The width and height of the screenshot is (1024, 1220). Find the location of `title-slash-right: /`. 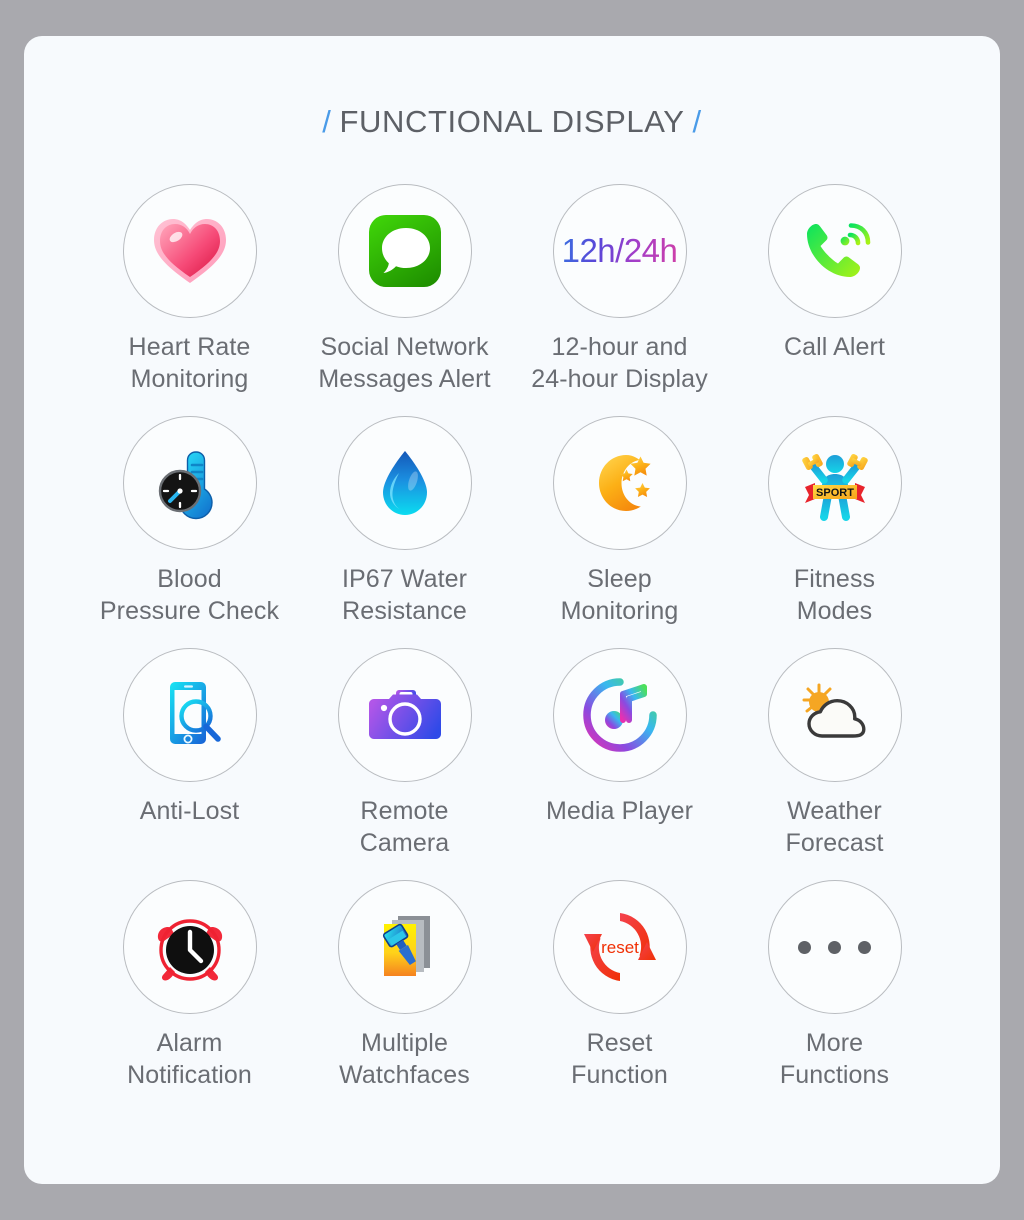

title-slash-right: / is located at coordinates (697, 121).